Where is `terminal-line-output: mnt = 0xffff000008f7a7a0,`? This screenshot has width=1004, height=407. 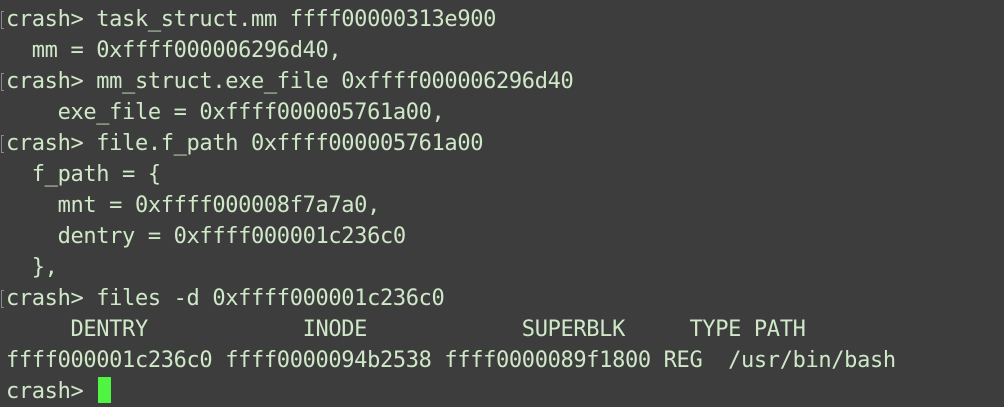
terminal-line-output: mnt = 0xffff000008f7a7a0, is located at coordinates (193, 205).